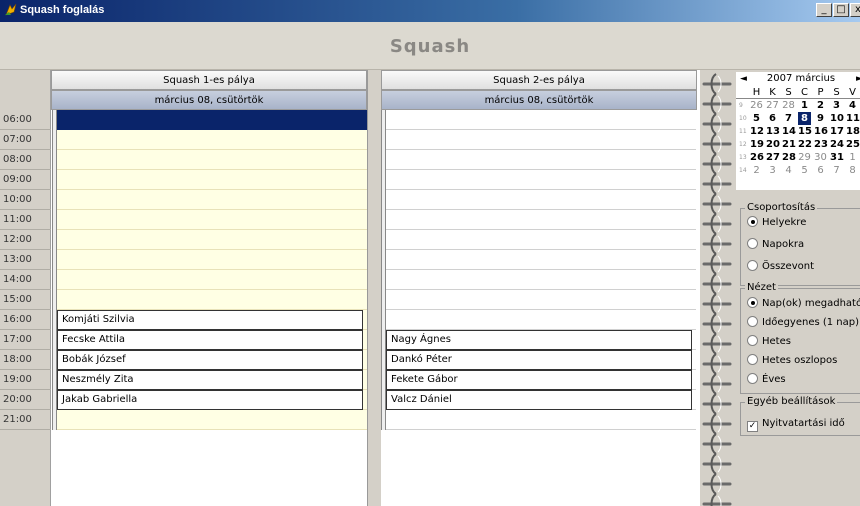 Image resolution: width=860 pixels, height=506 pixels. What do you see at coordinates (837, 157) in the screenshot?
I see `calendar-day: 31` at bounding box center [837, 157].